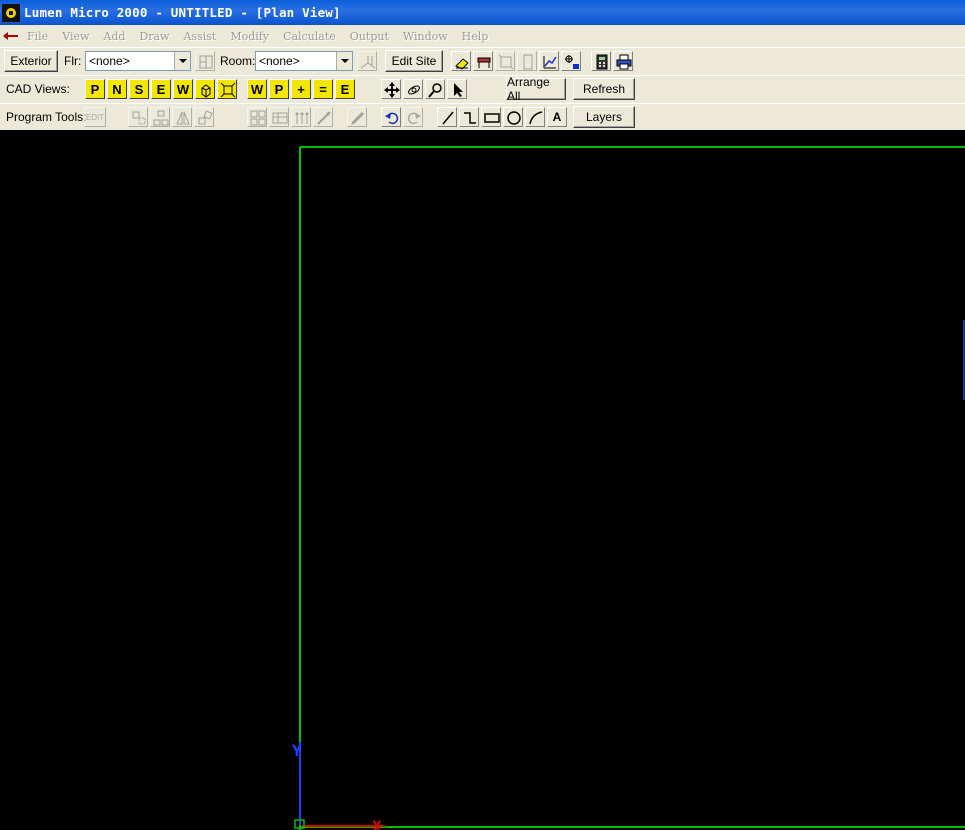 The image size is (965, 830). Describe the element at coordinates (109, 61) in the screenshot. I see `floor-select-value: <none>` at that location.